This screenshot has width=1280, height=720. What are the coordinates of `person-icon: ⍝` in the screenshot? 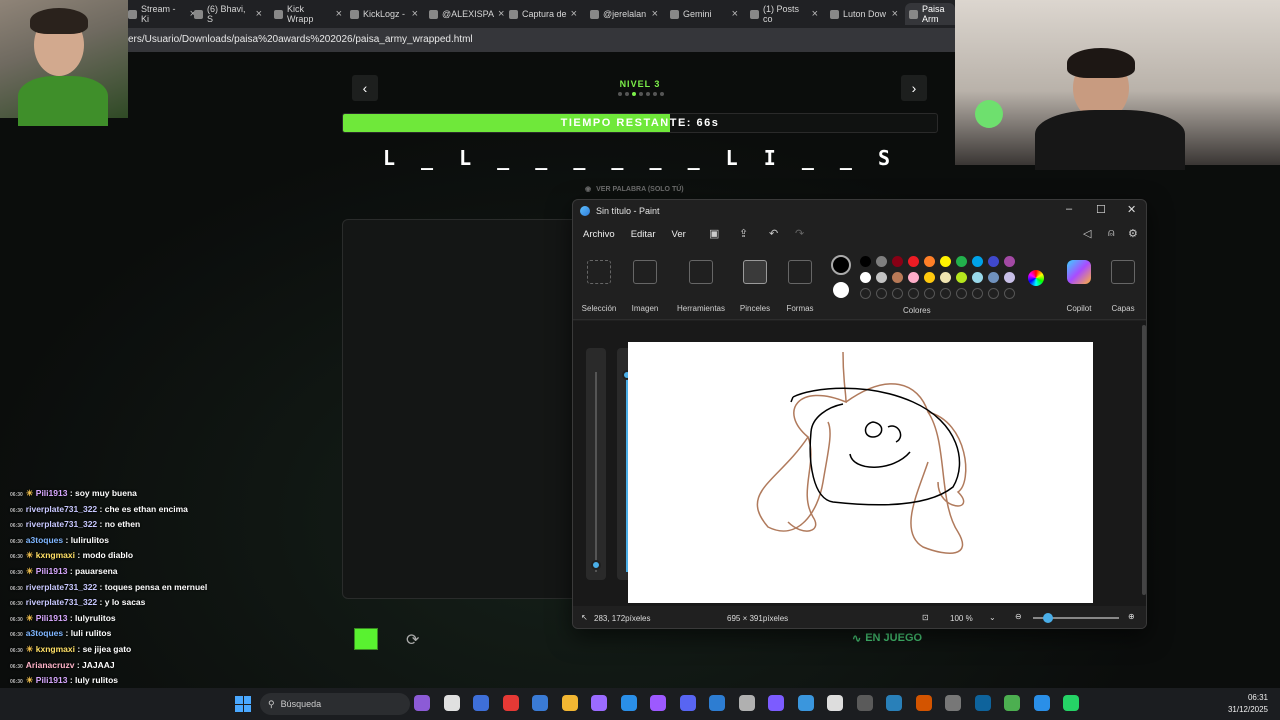 It's located at (1111, 233).